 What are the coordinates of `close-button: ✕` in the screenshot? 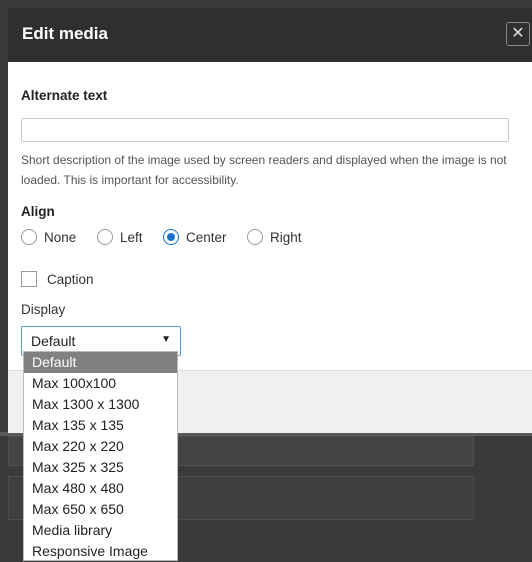 It's located at (518, 34).